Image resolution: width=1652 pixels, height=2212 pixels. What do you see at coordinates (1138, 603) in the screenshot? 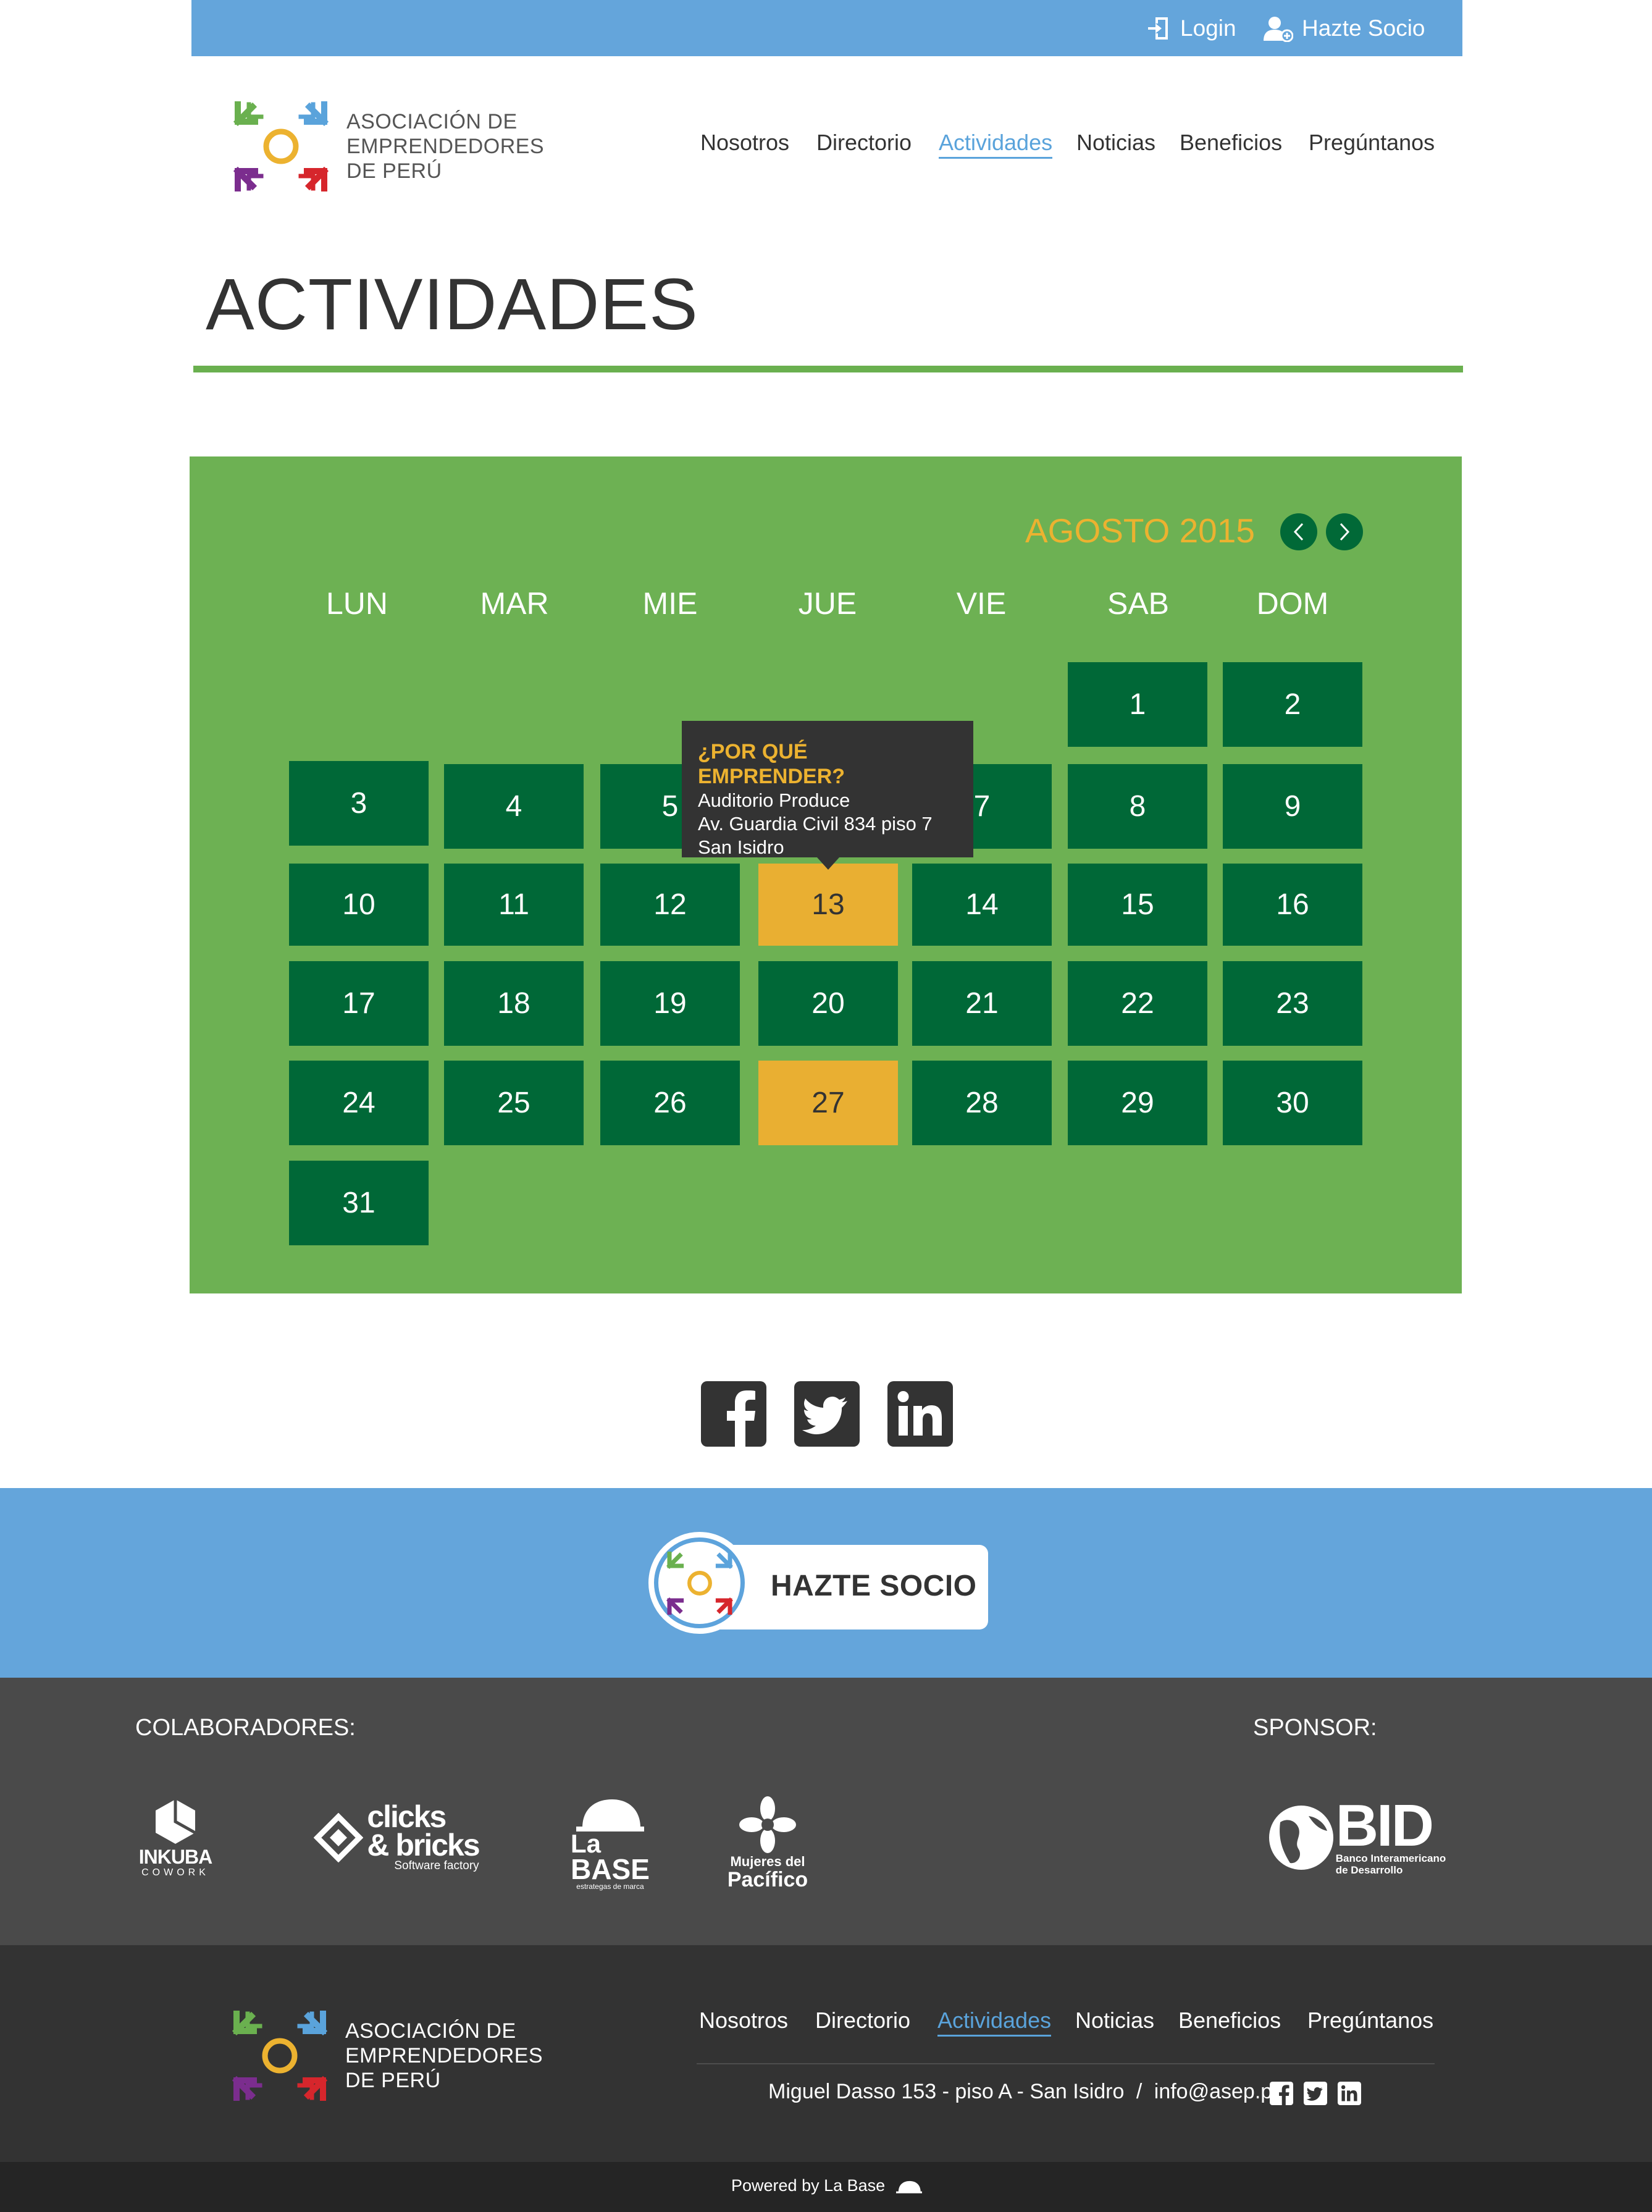
I see `weekday-label: SAB` at bounding box center [1138, 603].